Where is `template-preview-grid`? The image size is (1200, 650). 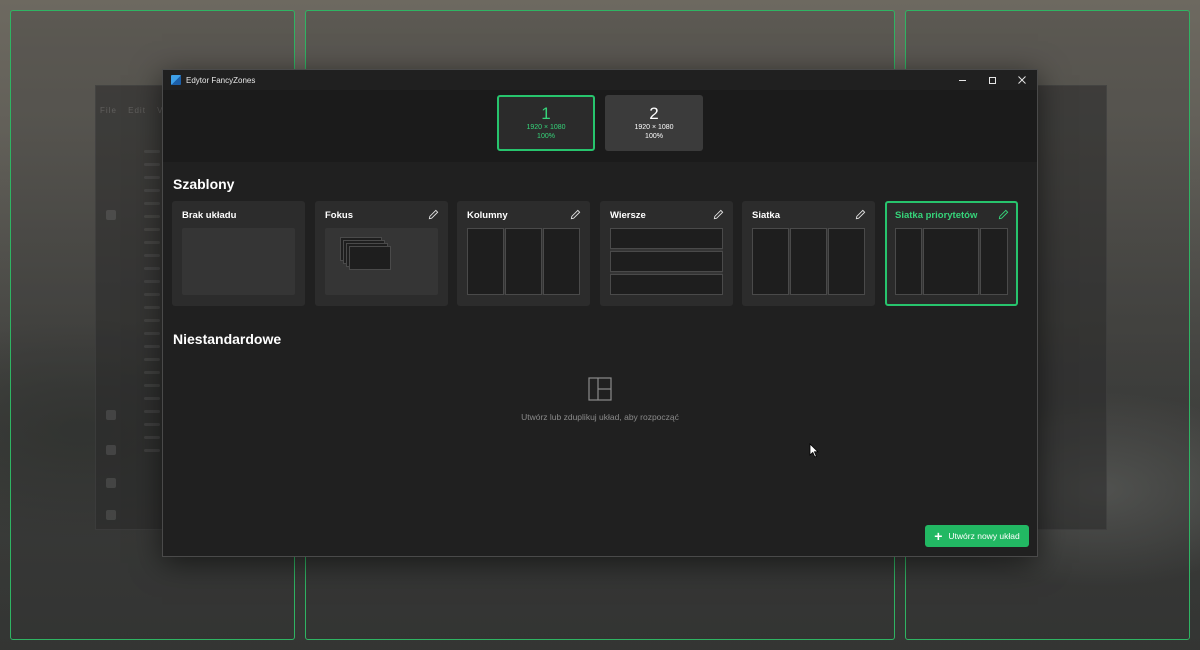 template-preview-grid is located at coordinates (808, 261).